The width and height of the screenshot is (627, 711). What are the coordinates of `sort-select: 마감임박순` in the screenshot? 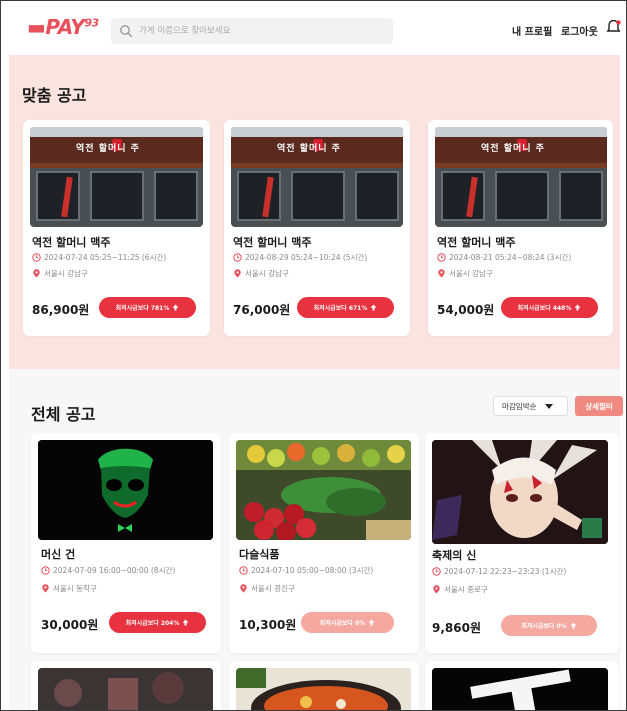 It's located at (530, 406).